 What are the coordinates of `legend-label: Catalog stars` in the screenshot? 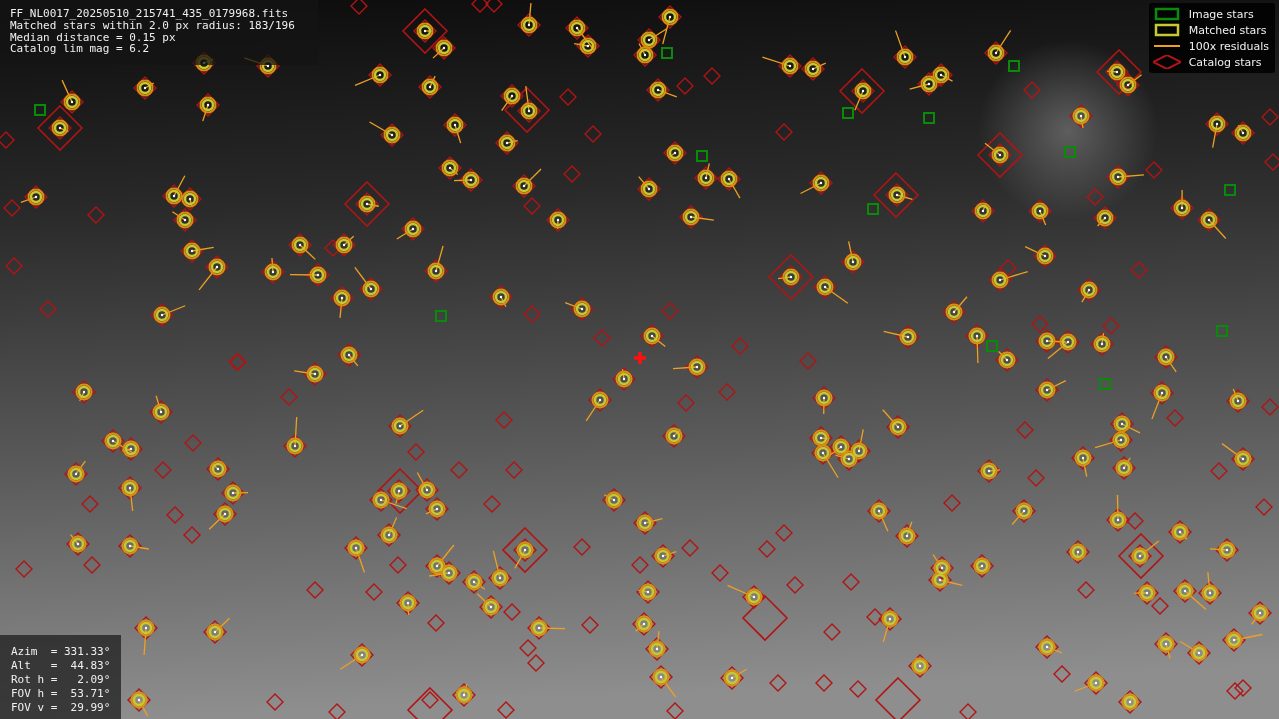 It's located at (1225, 62).